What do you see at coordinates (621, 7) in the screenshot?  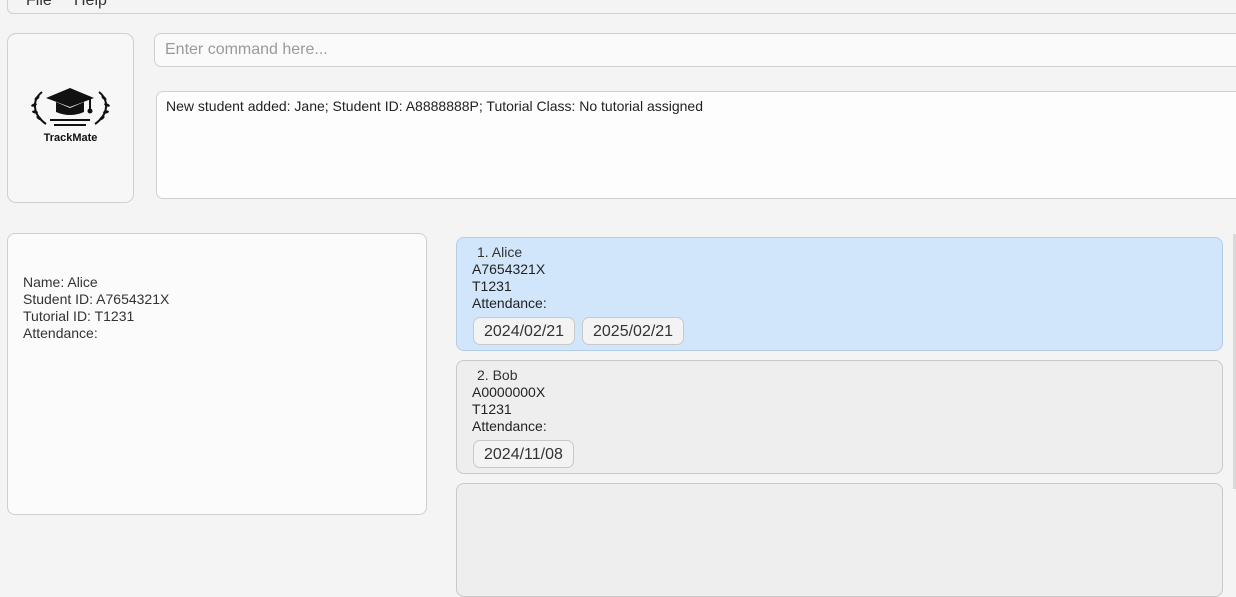 I see `menu-bar: File Help` at bounding box center [621, 7].